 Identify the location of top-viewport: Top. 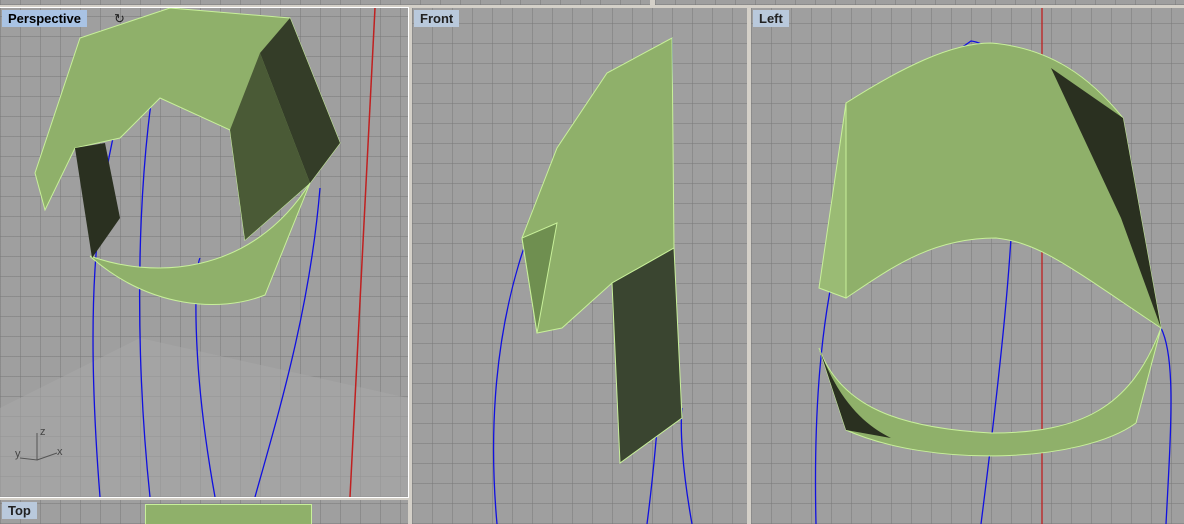
(204, 512).